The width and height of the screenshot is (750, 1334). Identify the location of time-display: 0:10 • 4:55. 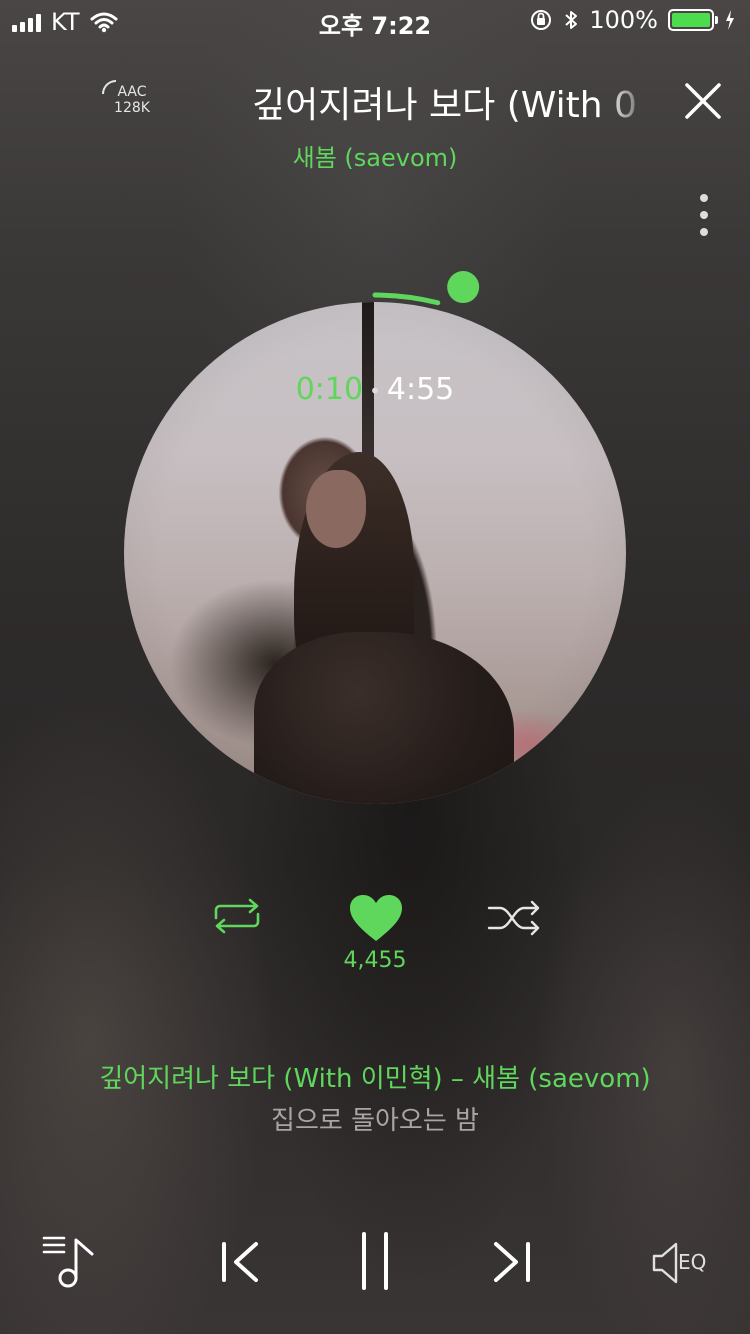
(375, 389).